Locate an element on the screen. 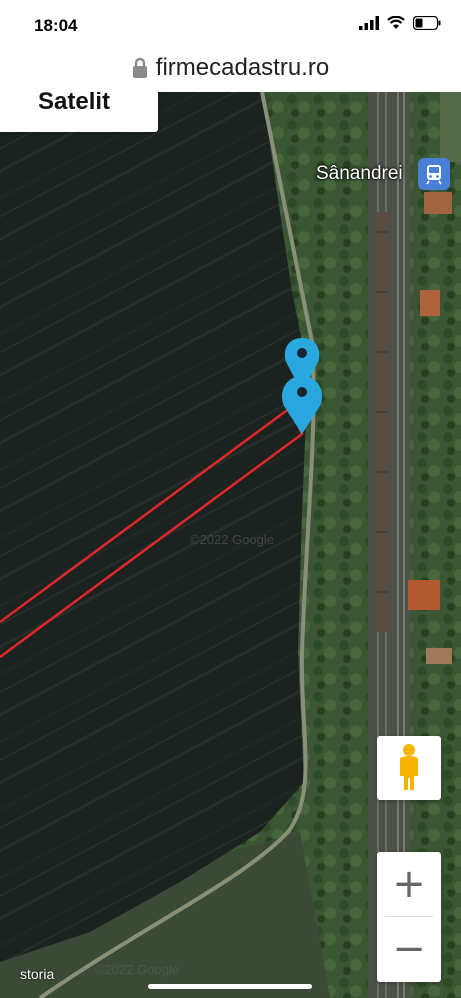  url-text: firmecadastru.ro is located at coordinates (242, 67).